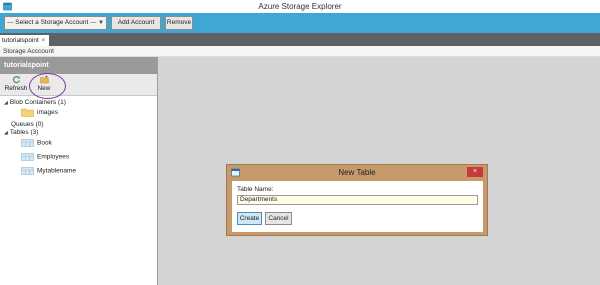 This screenshot has height=285, width=600. Describe the element at coordinates (101, 23) in the screenshot. I see `chevron-down-icon: ▼` at that location.